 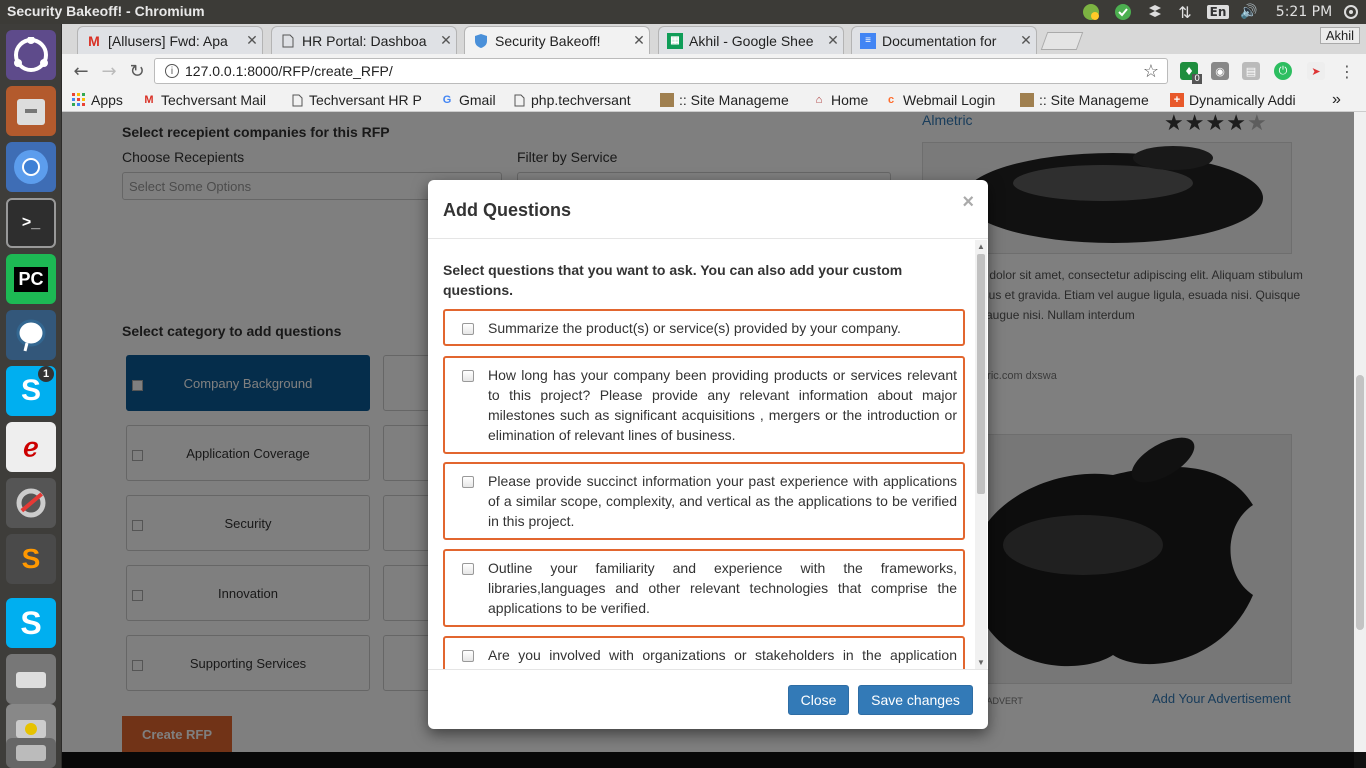 I want to click on volume-icon: 🔊, so click(x=1249, y=12).